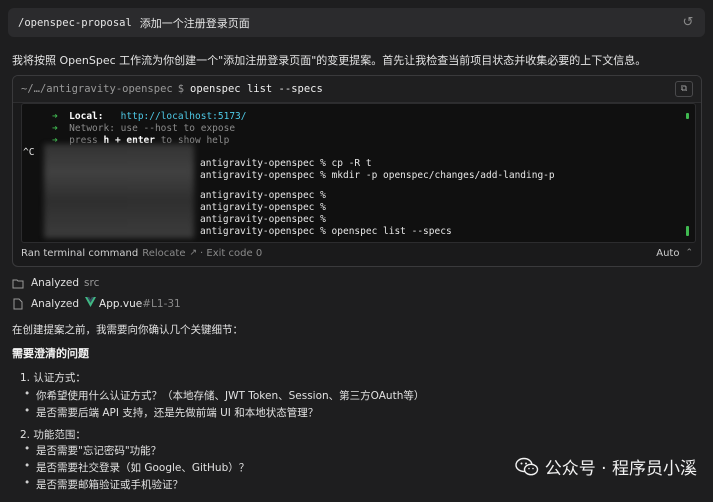 The height and width of the screenshot is (502, 713). I want to click on auto-dropdown: Auto, so click(667, 253).